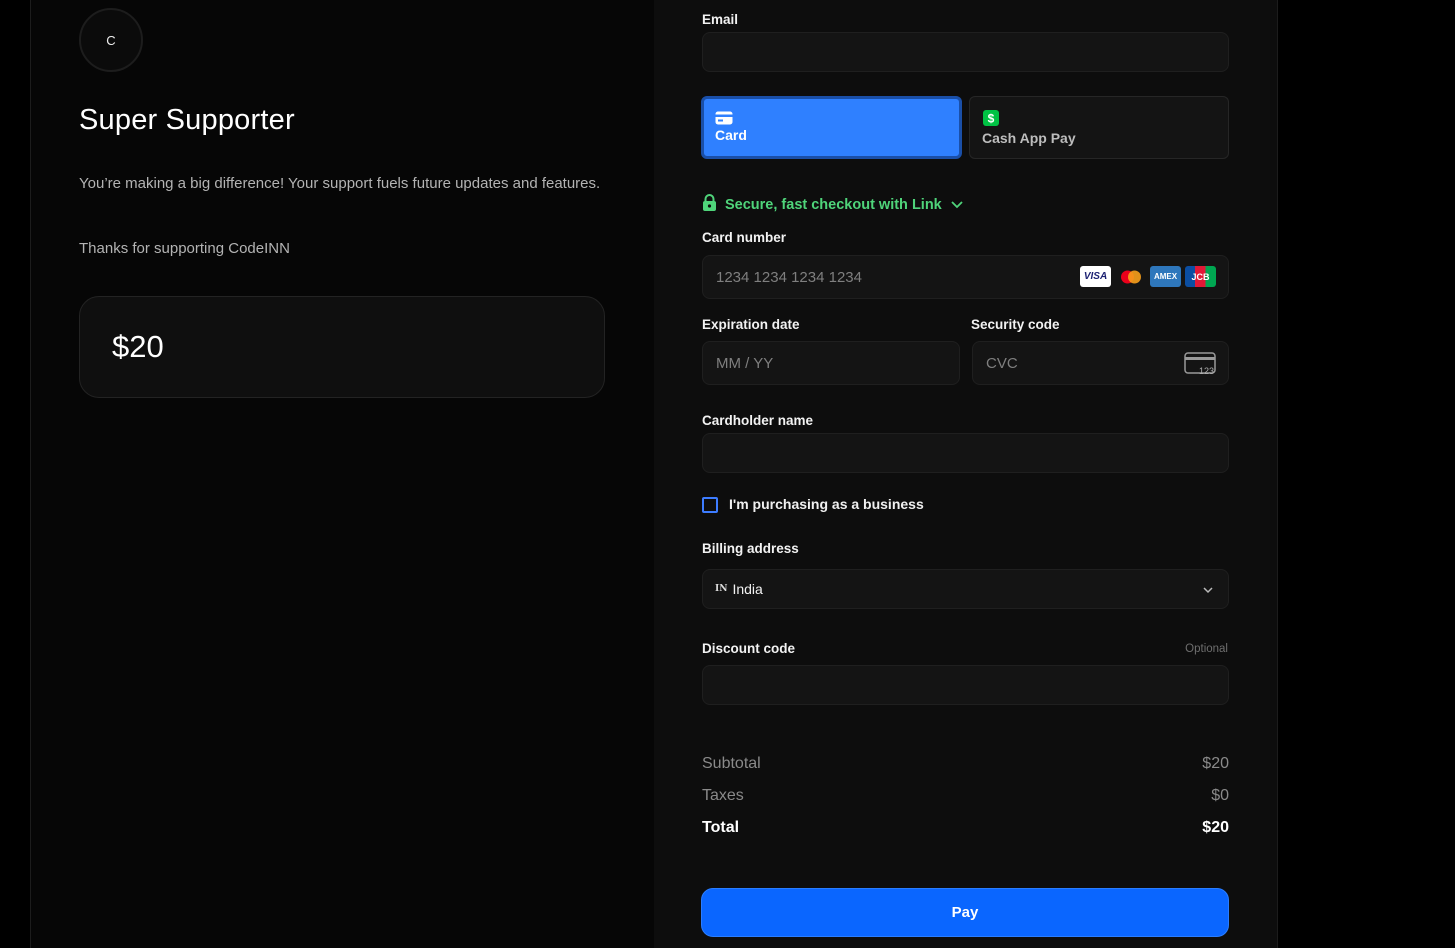 The width and height of the screenshot is (1455, 948). I want to click on visa-icon: VISA, so click(1095, 276).